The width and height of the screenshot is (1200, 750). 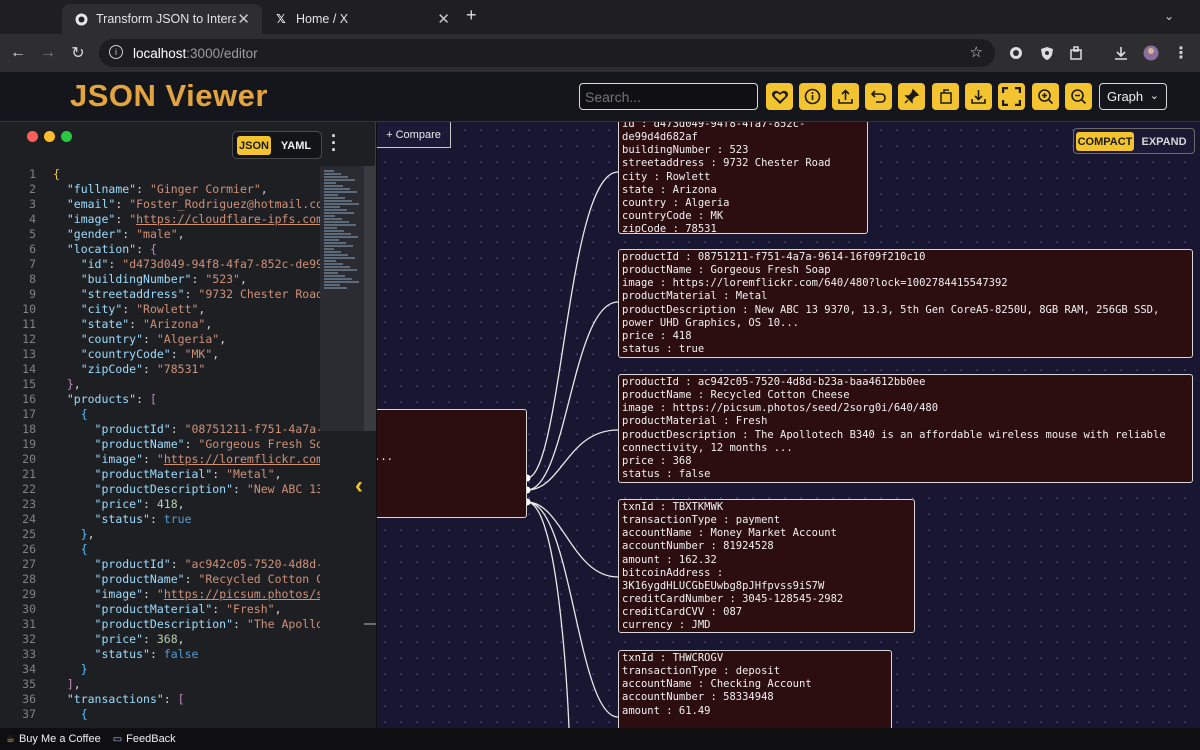 I want to click on browser-toolbar: ← → ↻ i localhost:3000/editor ☆ ⋮, so click(x=600, y=53).